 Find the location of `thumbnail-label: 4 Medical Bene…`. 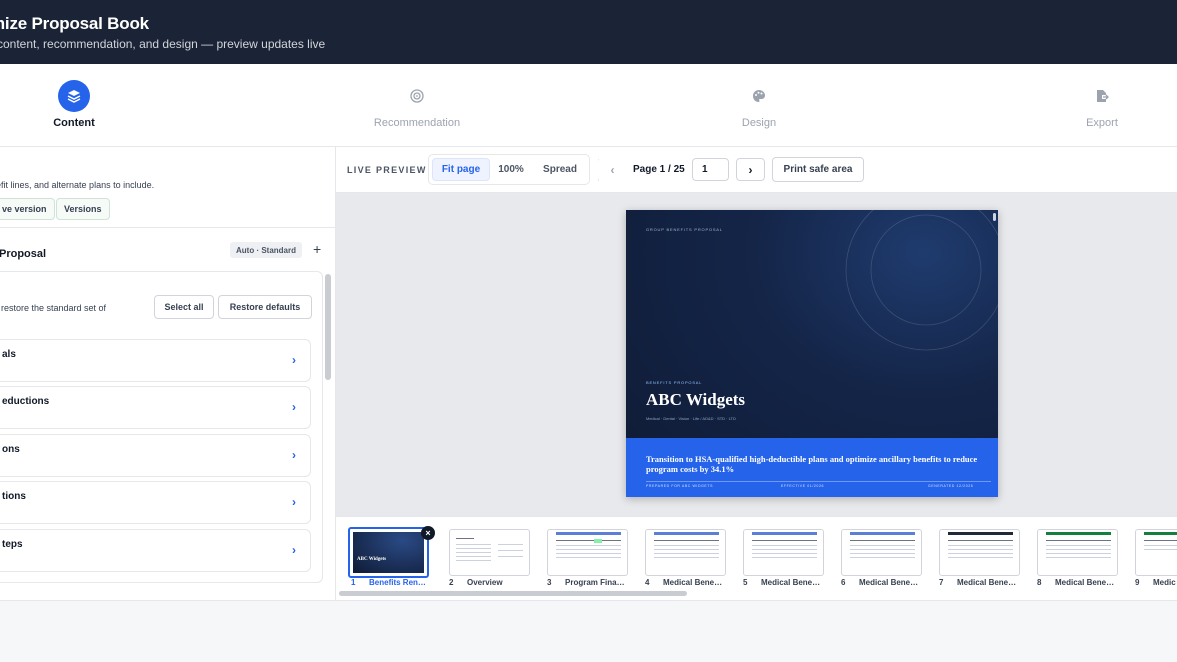

thumbnail-label: 4 Medical Bene… is located at coordinates (684, 582).